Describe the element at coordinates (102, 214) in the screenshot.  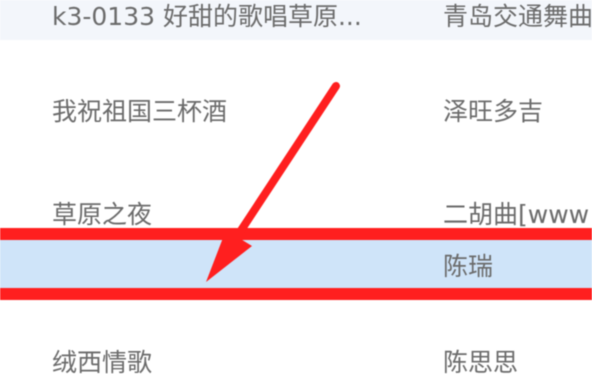
I see `song-title-cell: 草原之夜` at that location.